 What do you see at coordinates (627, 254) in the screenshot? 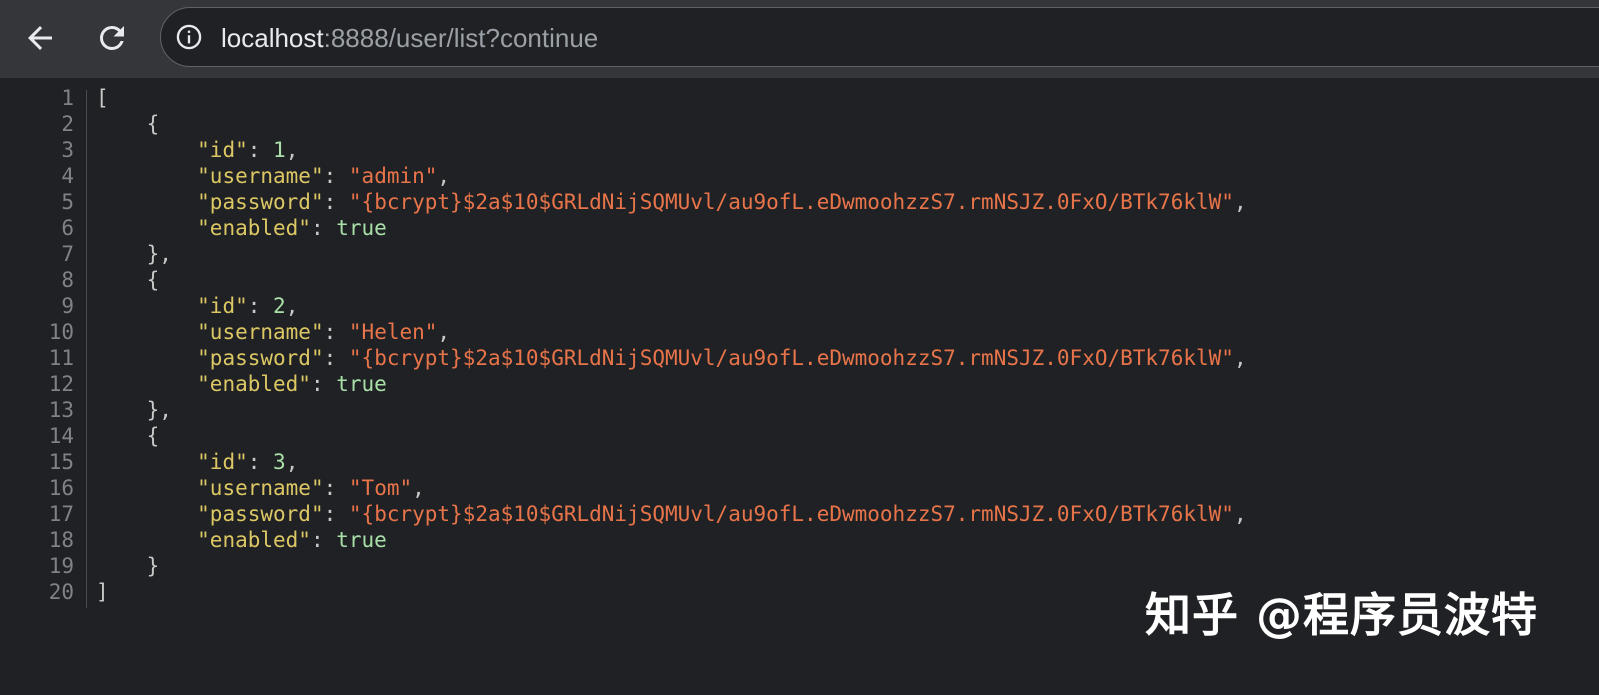
I see `code-line: 7 },` at bounding box center [627, 254].